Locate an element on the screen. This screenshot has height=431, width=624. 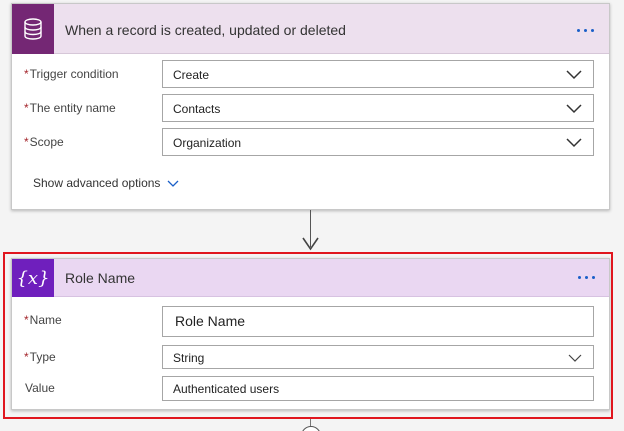
scope-row: *Scope Organization is located at coordinates (310, 142).